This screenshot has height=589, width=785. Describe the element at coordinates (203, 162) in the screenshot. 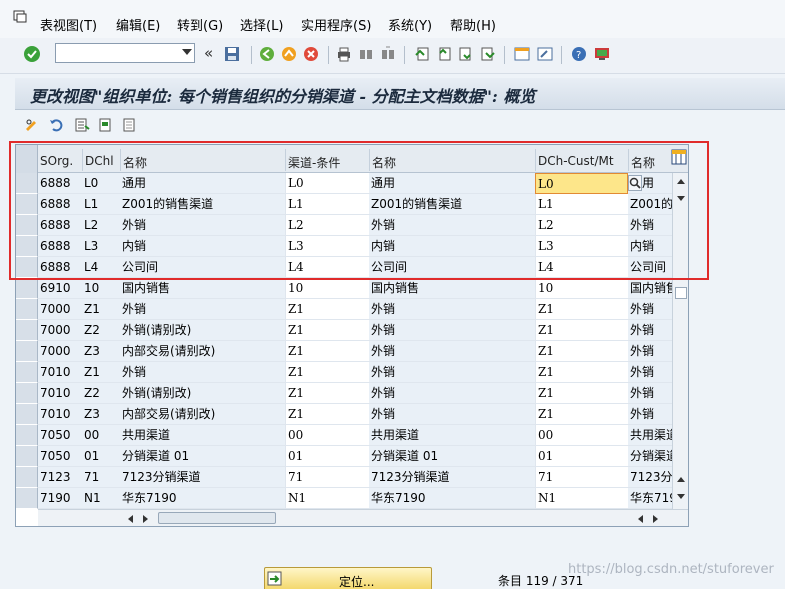

I see `header-name-1: 名称` at that location.